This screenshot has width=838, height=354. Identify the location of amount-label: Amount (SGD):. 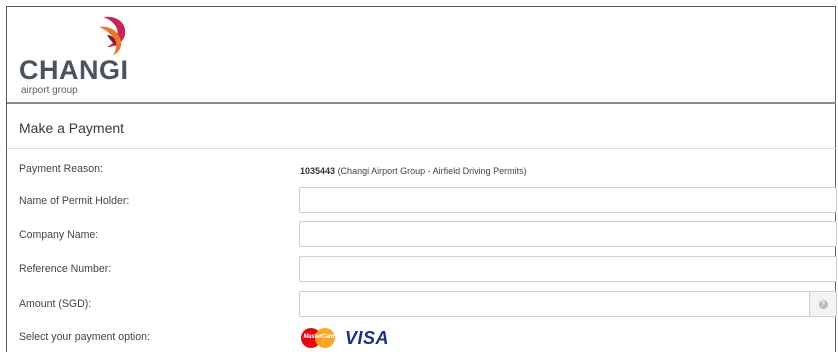
(55, 304).